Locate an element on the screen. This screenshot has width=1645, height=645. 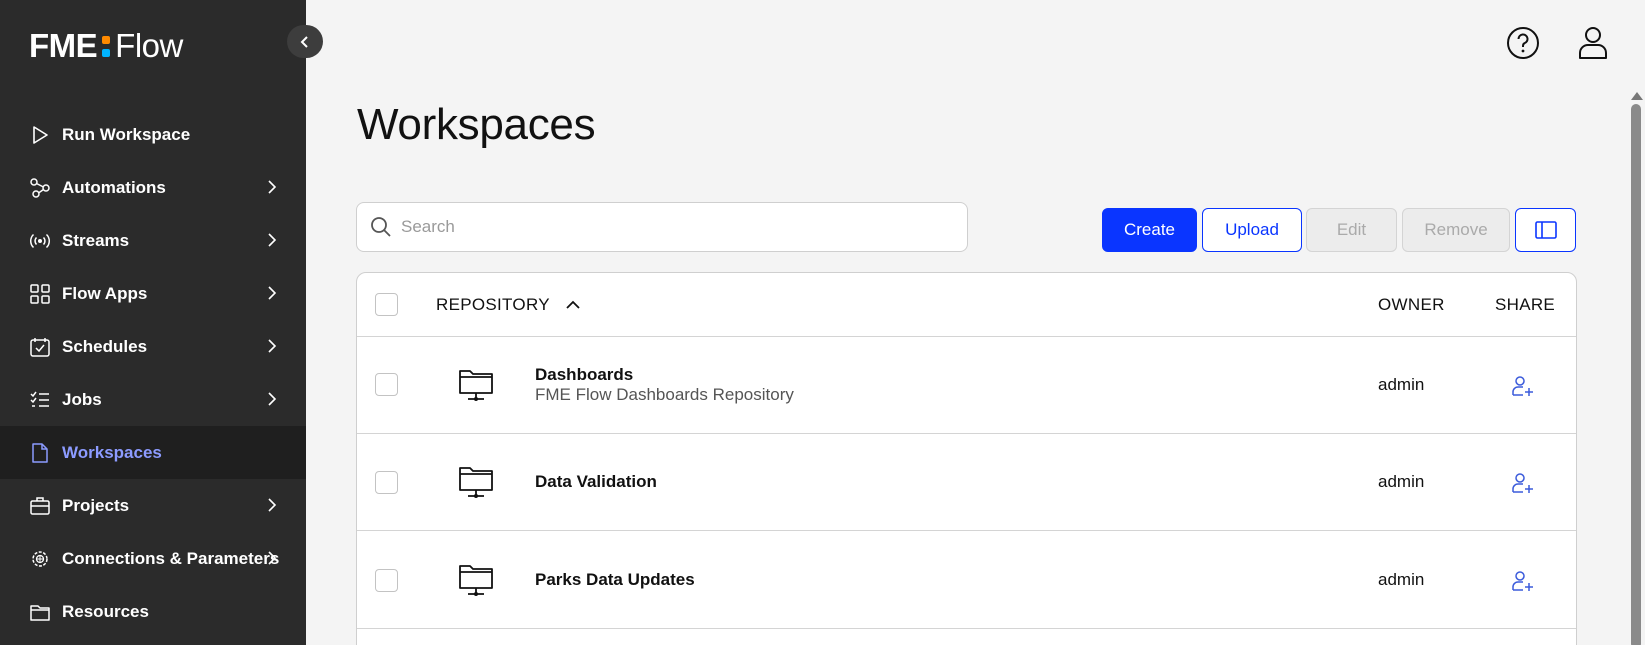
sidebar-item-label: Workspaces is located at coordinates (112, 452).